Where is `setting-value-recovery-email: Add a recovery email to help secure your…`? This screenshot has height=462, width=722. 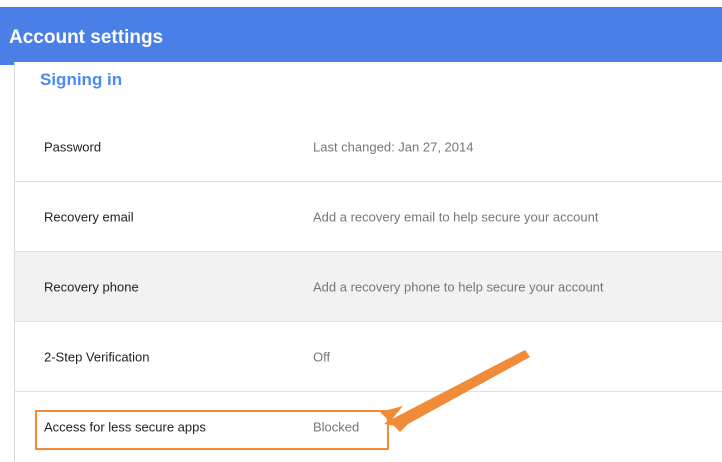
setting-value-recovery-email: Add a recovery email to help secure your… is located at coordinates (456, 216).